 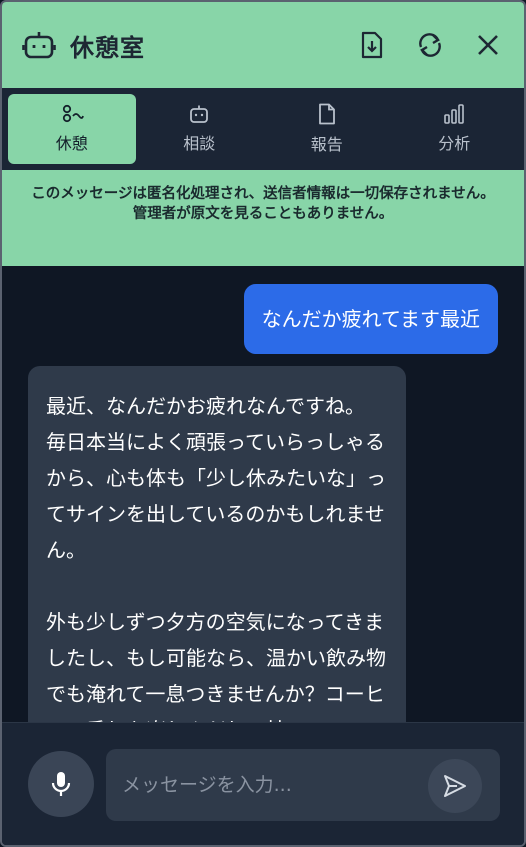 I want to click on download-button, so click(x=372, y=45).